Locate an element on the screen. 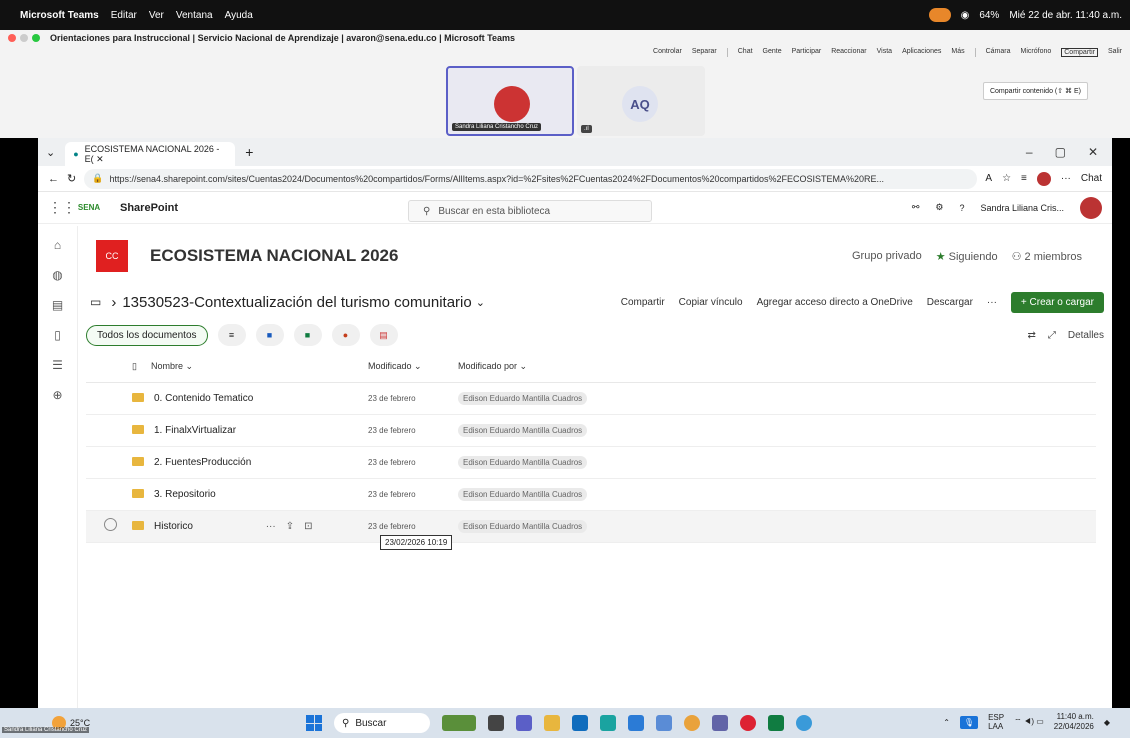 Image resolution: width=1130 pixels, height=738 pixels. zoom-dot-icon is located at coordinates (36, 38).